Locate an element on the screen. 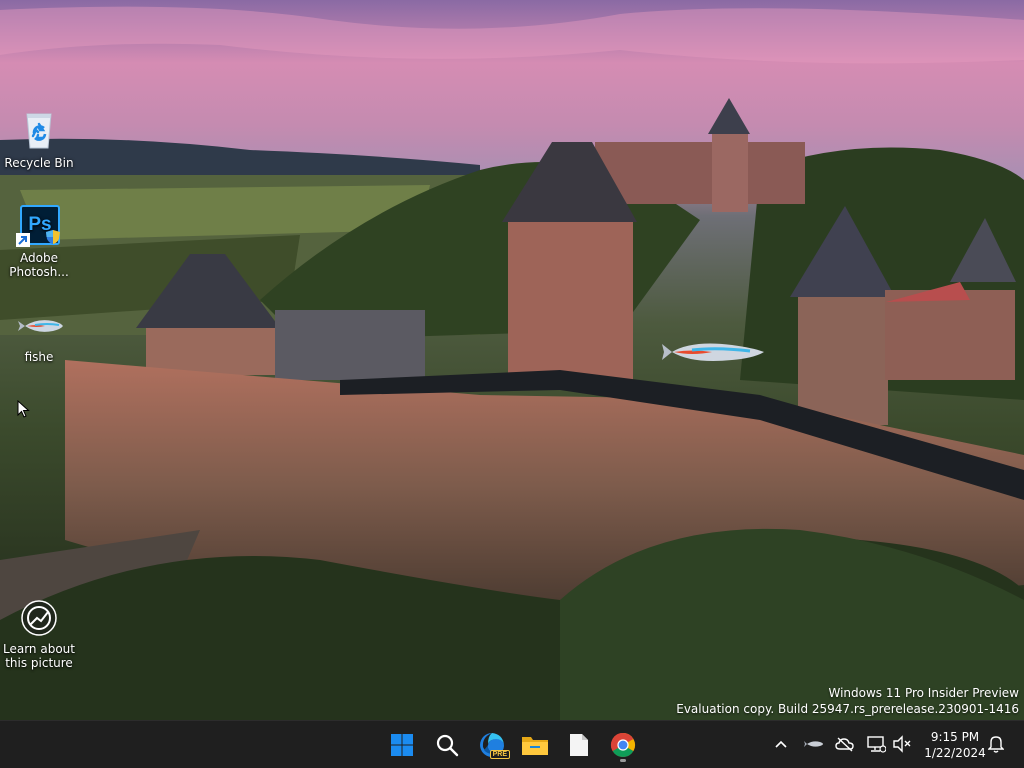 This screenshot has width=1024, height=768. edge-preview-button: PRE is located at coordinates (492, 745).